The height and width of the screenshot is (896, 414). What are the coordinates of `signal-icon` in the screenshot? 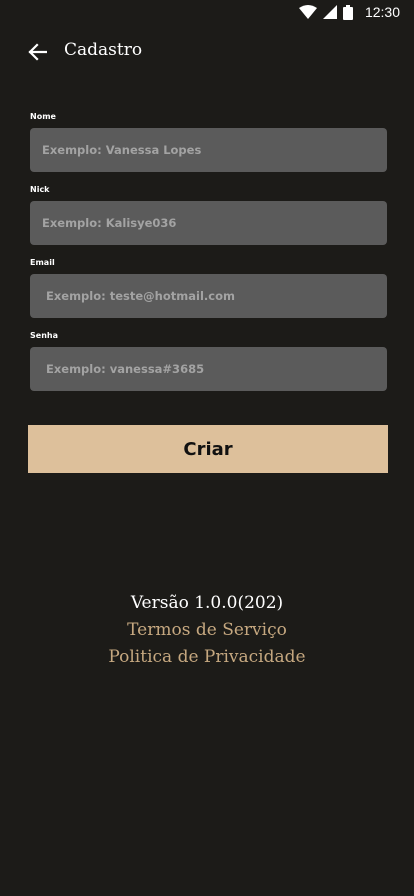 It's located at (329, 12).